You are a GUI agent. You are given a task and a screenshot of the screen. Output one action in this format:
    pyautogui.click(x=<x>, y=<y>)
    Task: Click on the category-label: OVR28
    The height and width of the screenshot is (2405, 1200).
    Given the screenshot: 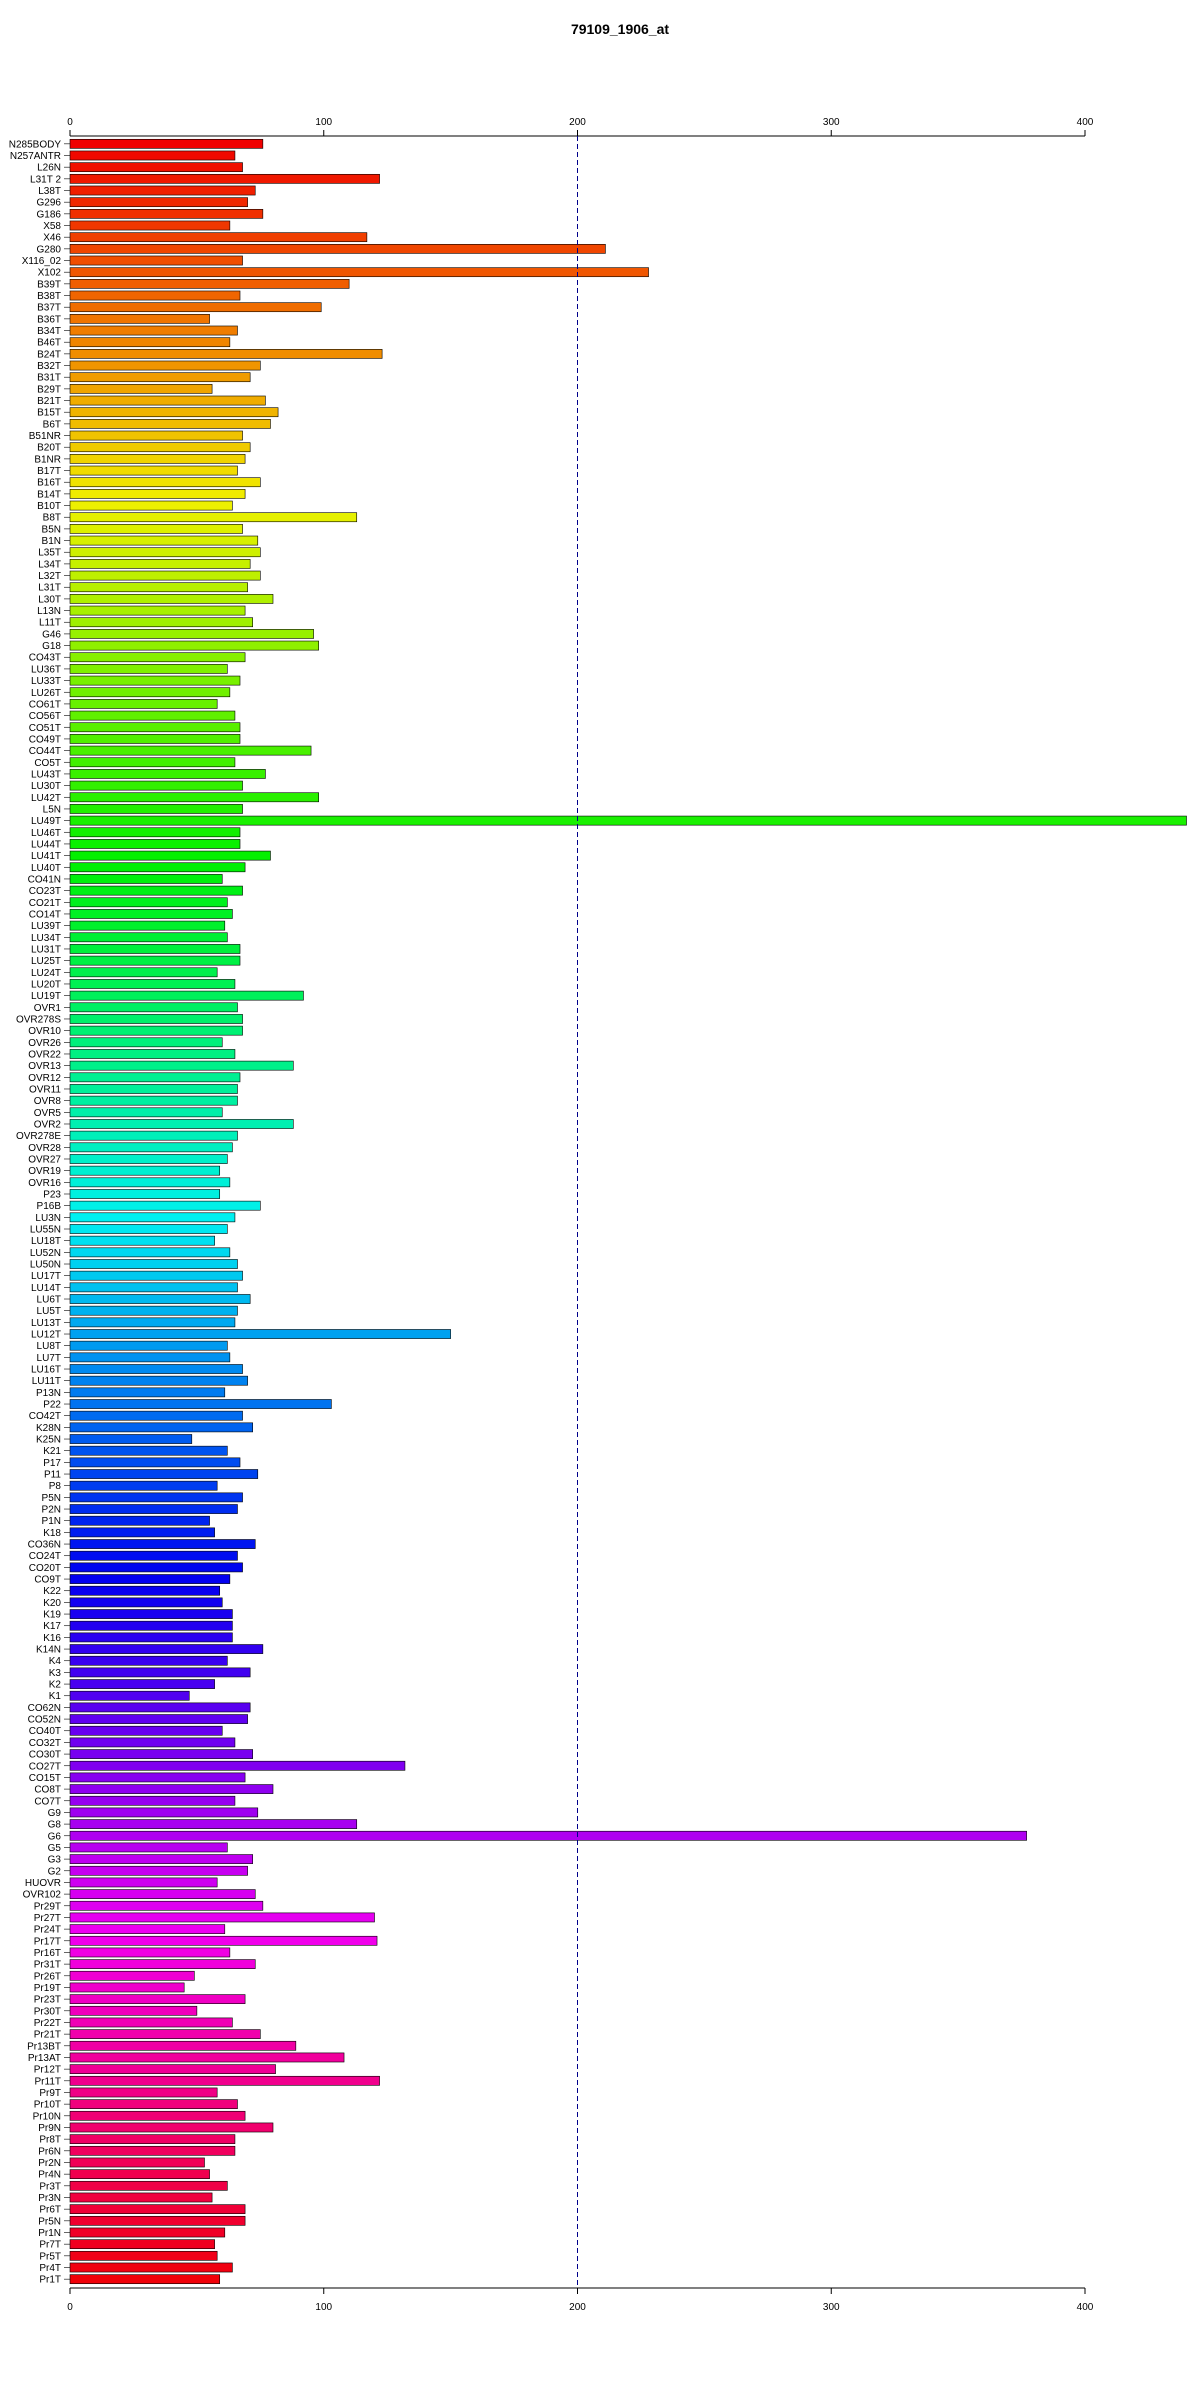 What is the action you would take?
    pyautogui.click(x=44, y=1148)
    